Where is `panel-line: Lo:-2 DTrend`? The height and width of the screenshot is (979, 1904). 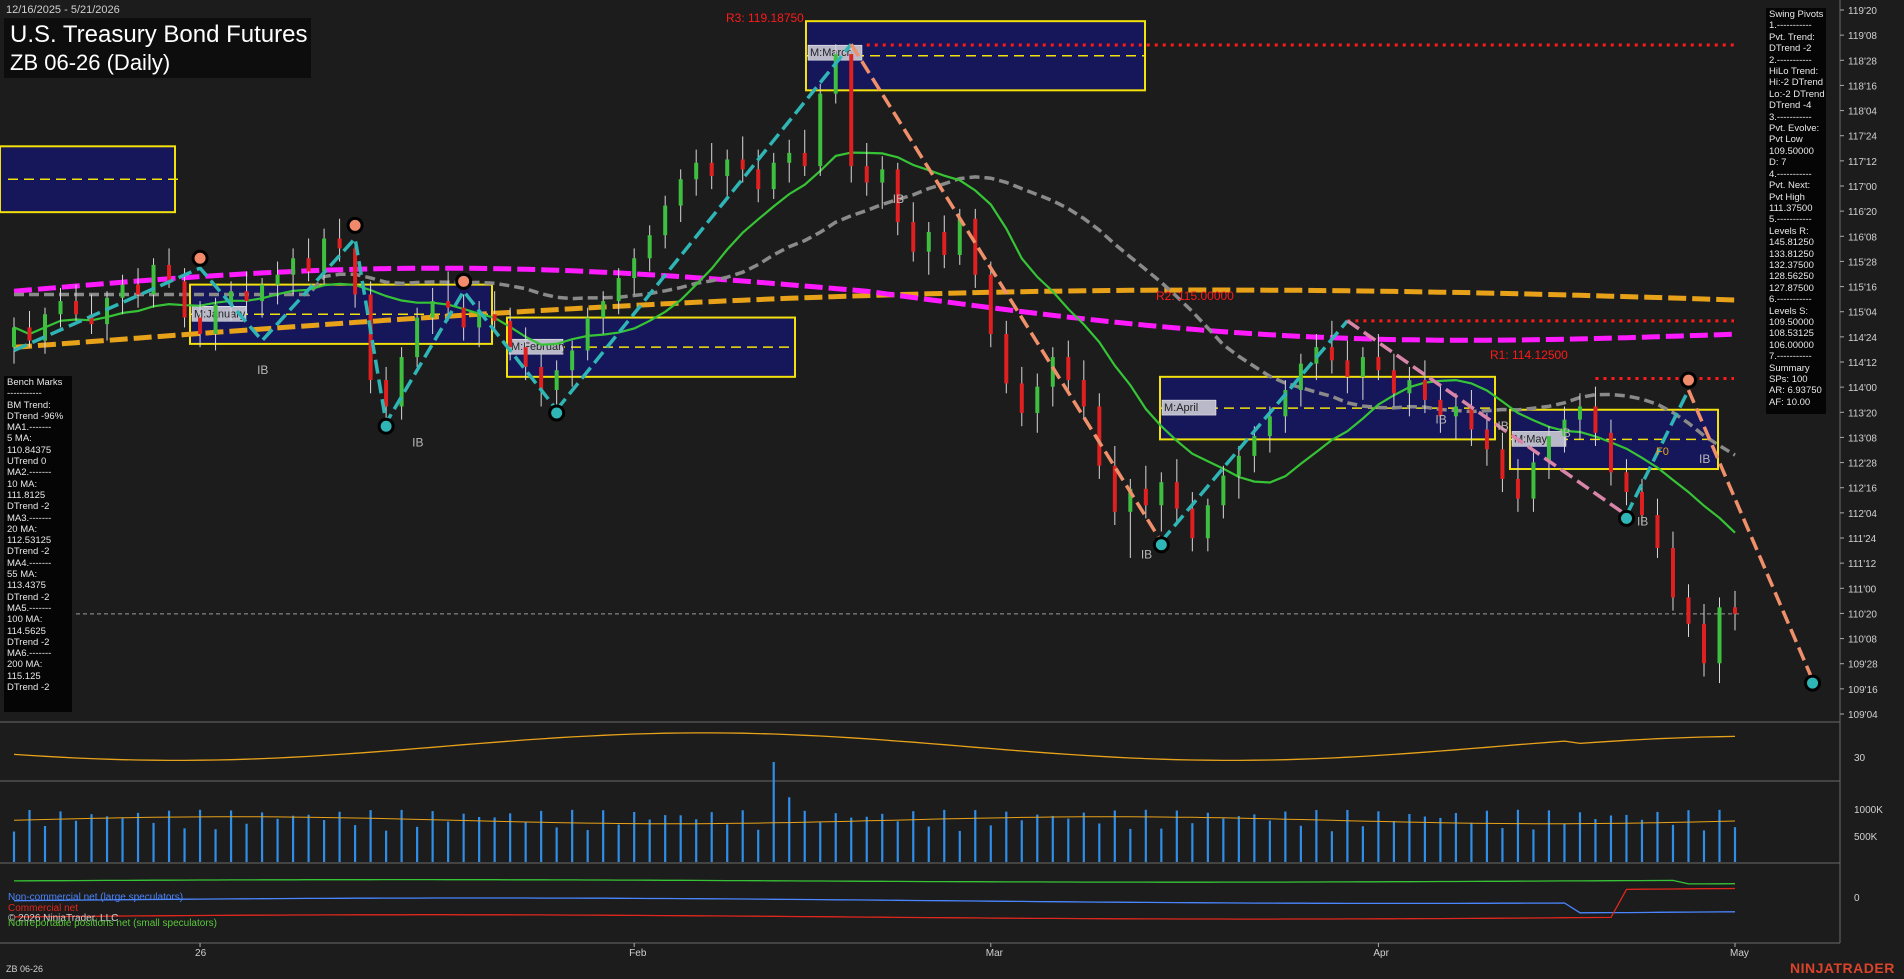
panel-line: Lo:-2 DTrend is located at coordinates (1797, 94).